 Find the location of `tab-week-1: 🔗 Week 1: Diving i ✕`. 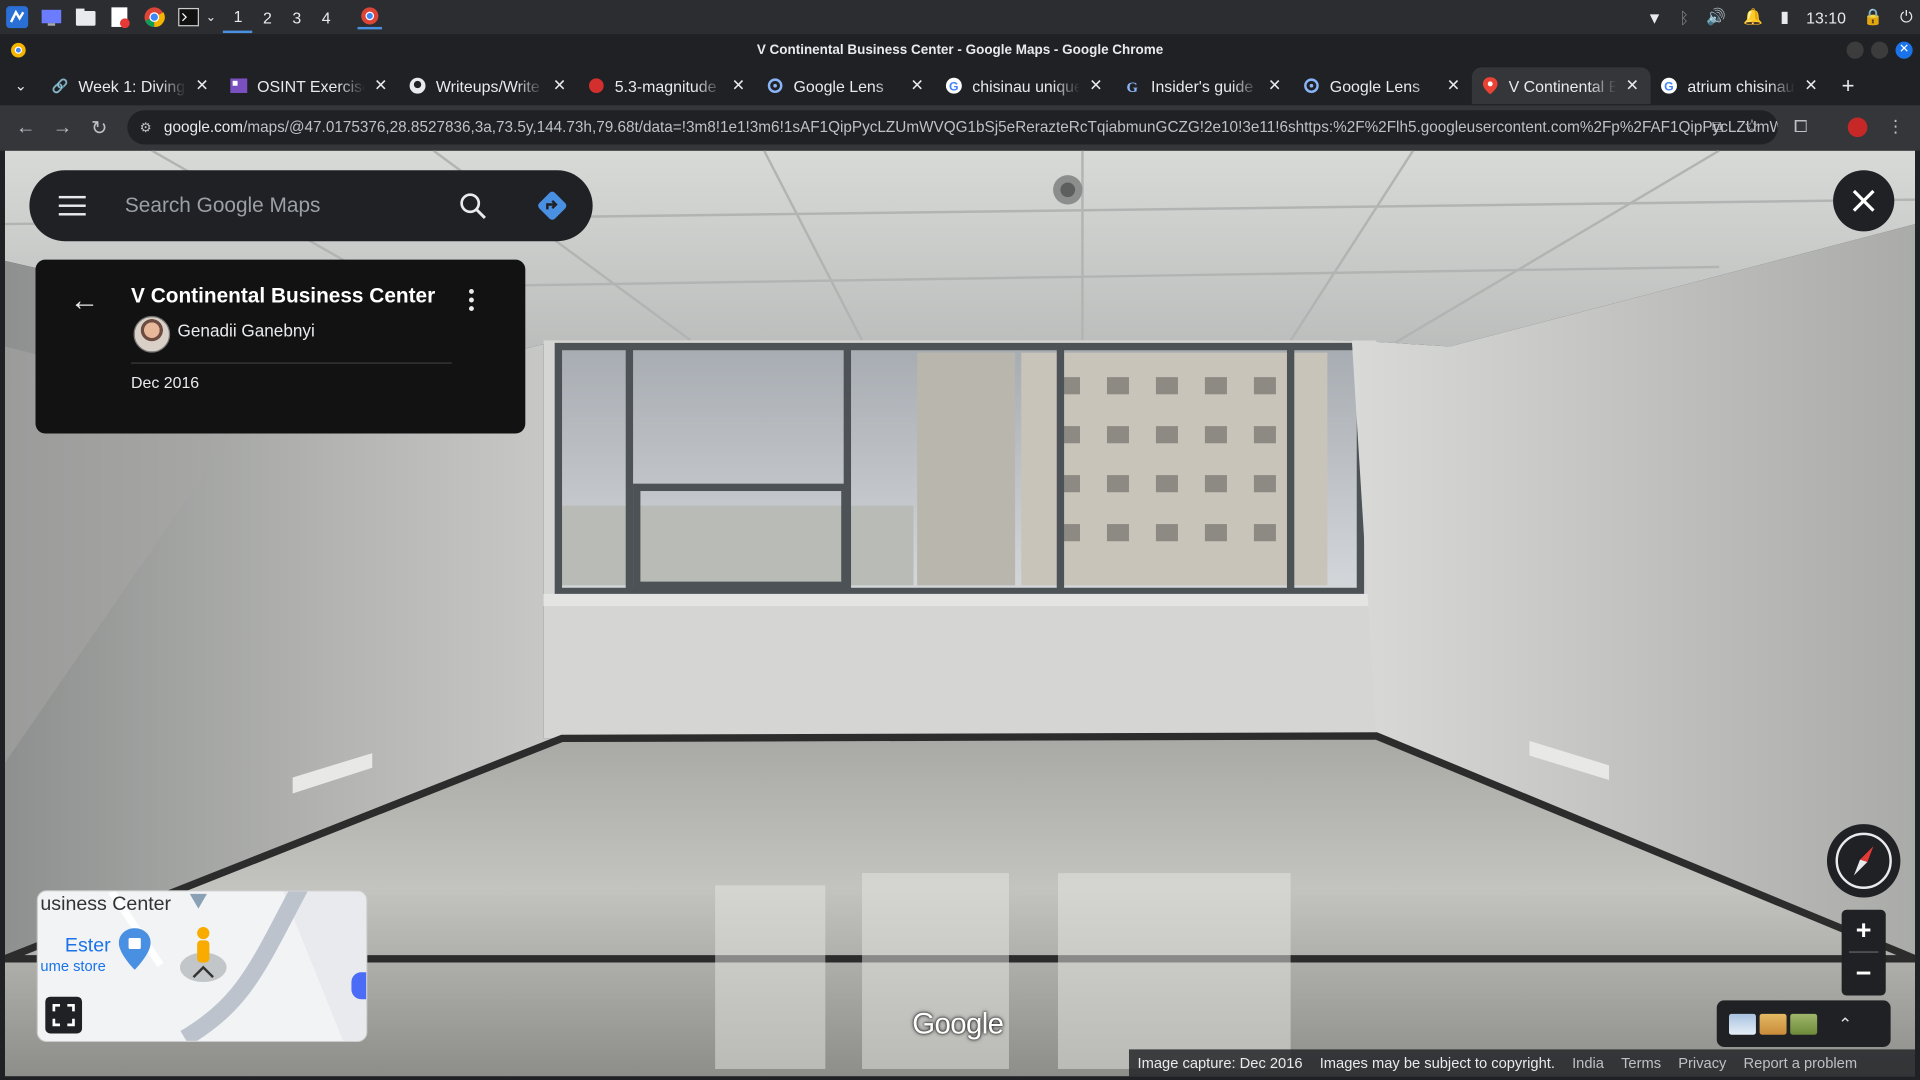

tab-week-1: 🔗 Week 1: Diving i ✕ is located at coordinates (131, 85).